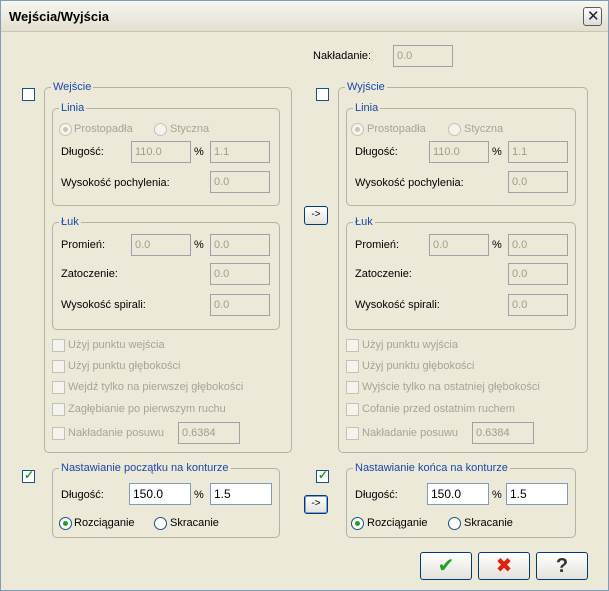  I want to click on entry-length-field: 110.0, so click(161, 152).